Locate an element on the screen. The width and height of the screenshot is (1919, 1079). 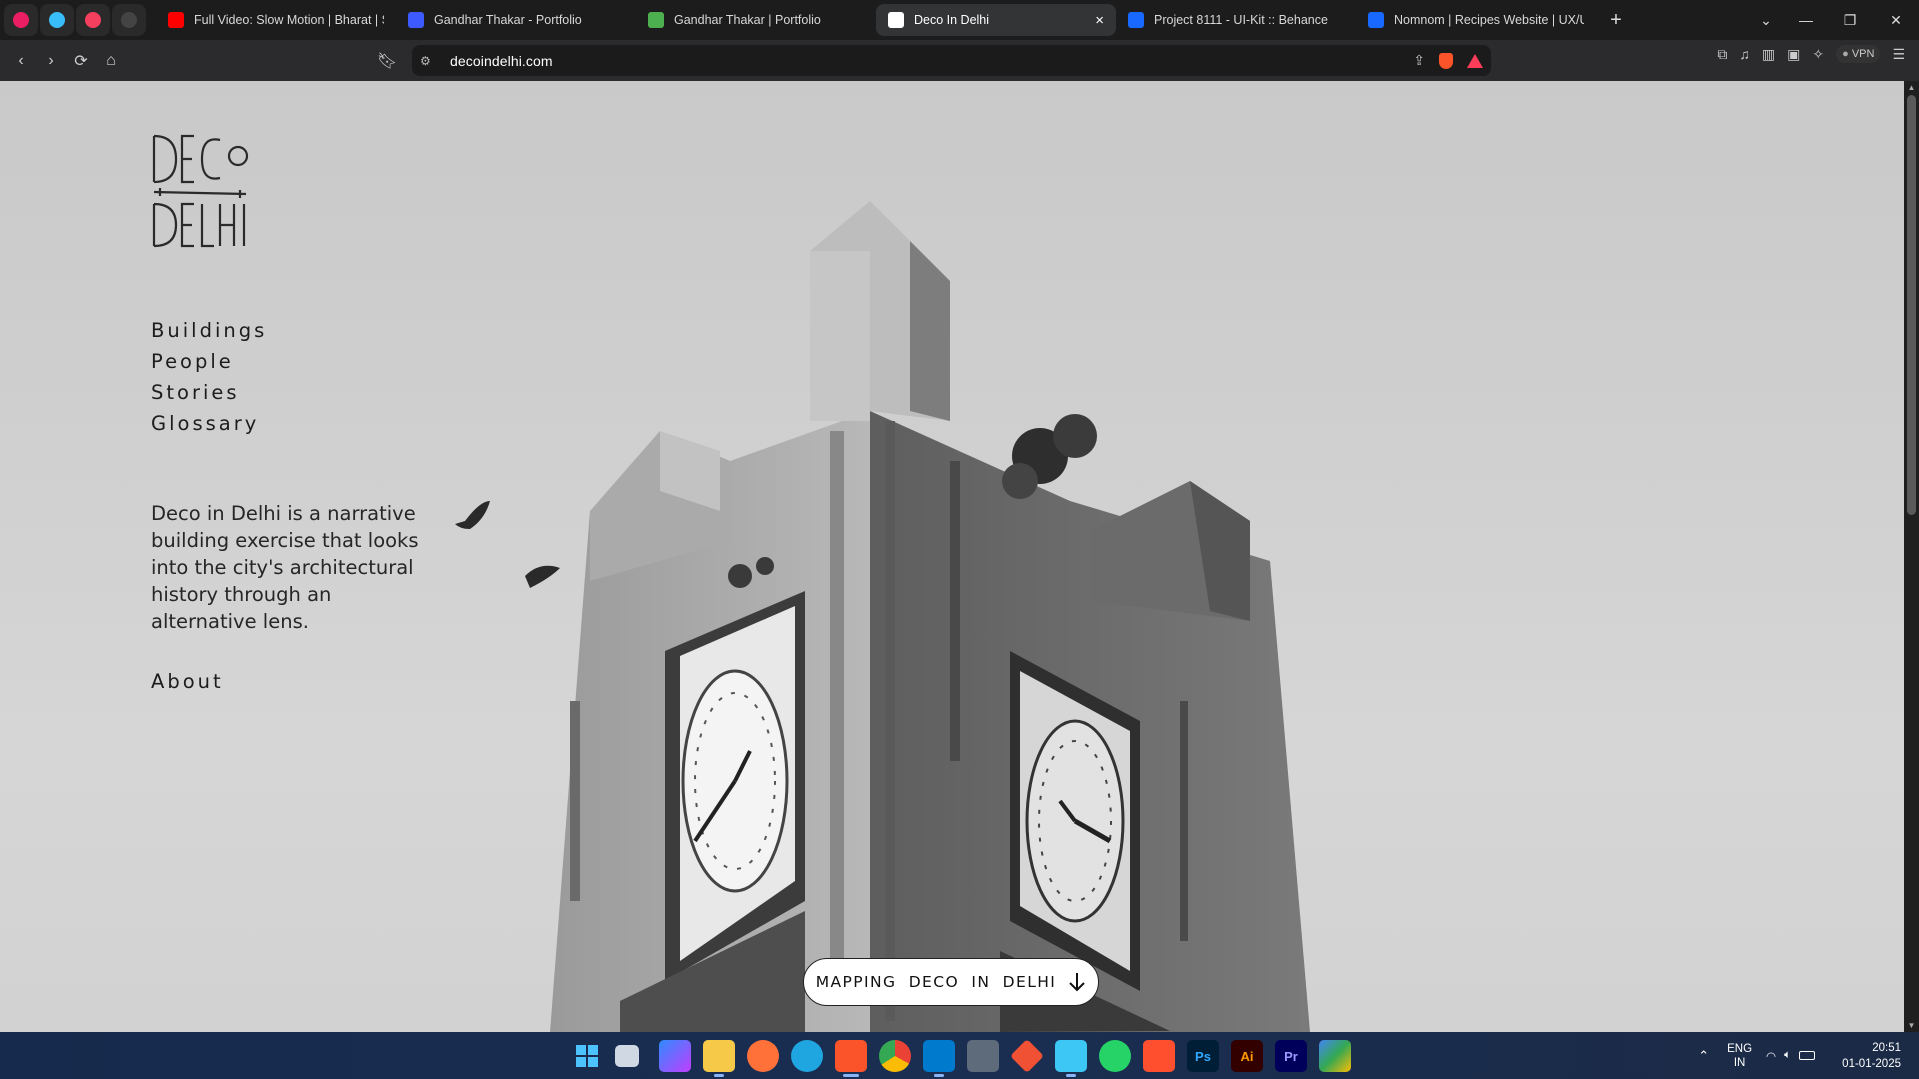
arrow-down-icon is located at coordinates (1077, 982).